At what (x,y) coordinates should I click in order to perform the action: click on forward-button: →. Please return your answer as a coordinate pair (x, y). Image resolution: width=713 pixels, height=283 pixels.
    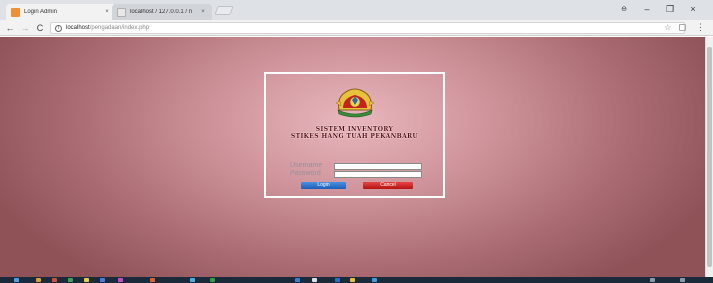
    Looking at the image, I should click on (25, 28).